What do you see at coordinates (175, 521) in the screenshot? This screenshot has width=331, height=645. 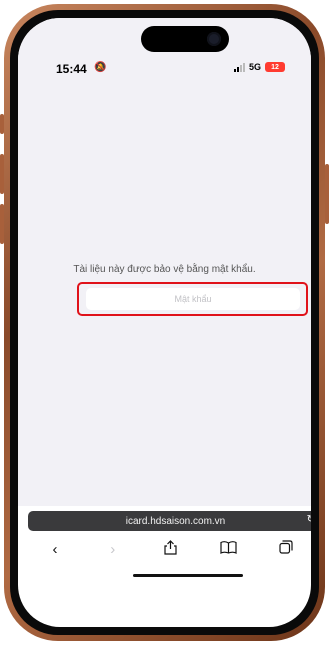 I see `url-text: icard.hdsaison.com.vn` at bounding box center [175, 521].